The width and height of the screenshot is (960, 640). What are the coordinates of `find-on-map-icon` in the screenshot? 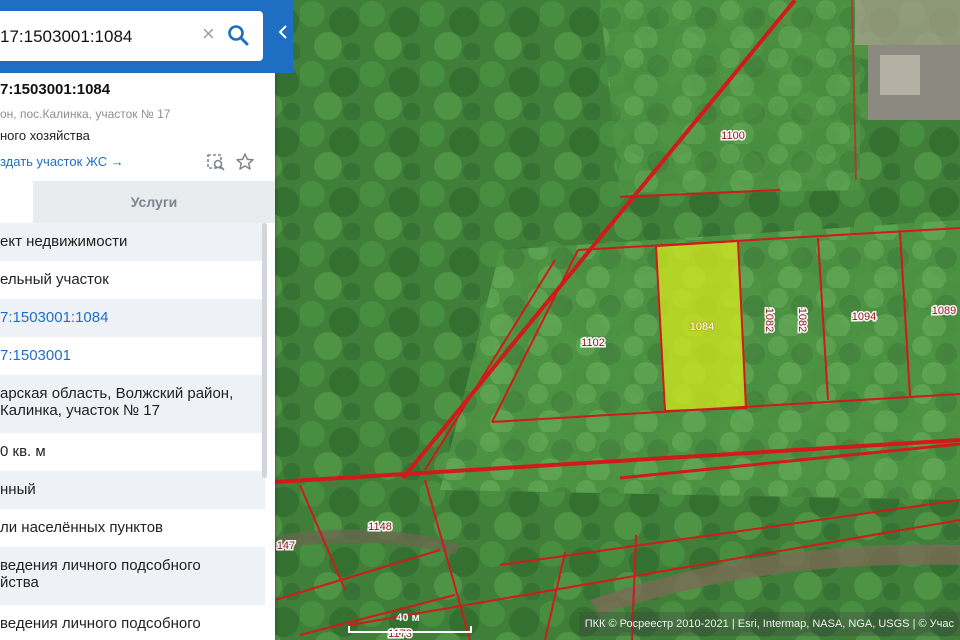 It's located at (216, 164).